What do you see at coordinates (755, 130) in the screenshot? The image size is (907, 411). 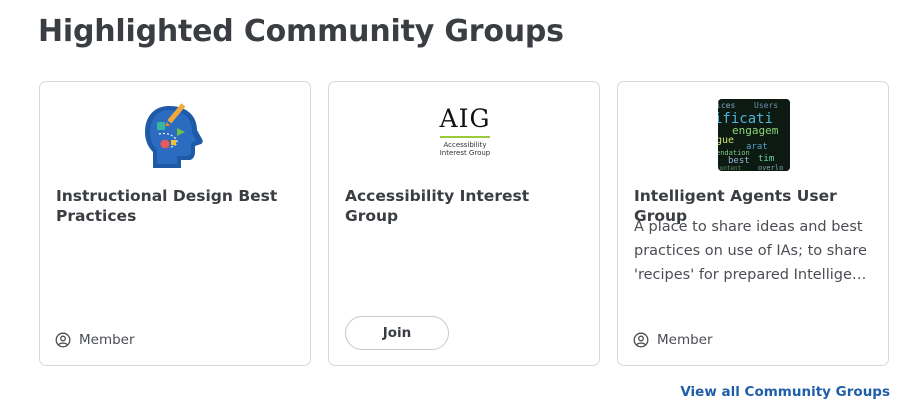 I see `svg-text: engagem` at bounding box center [755, 130].